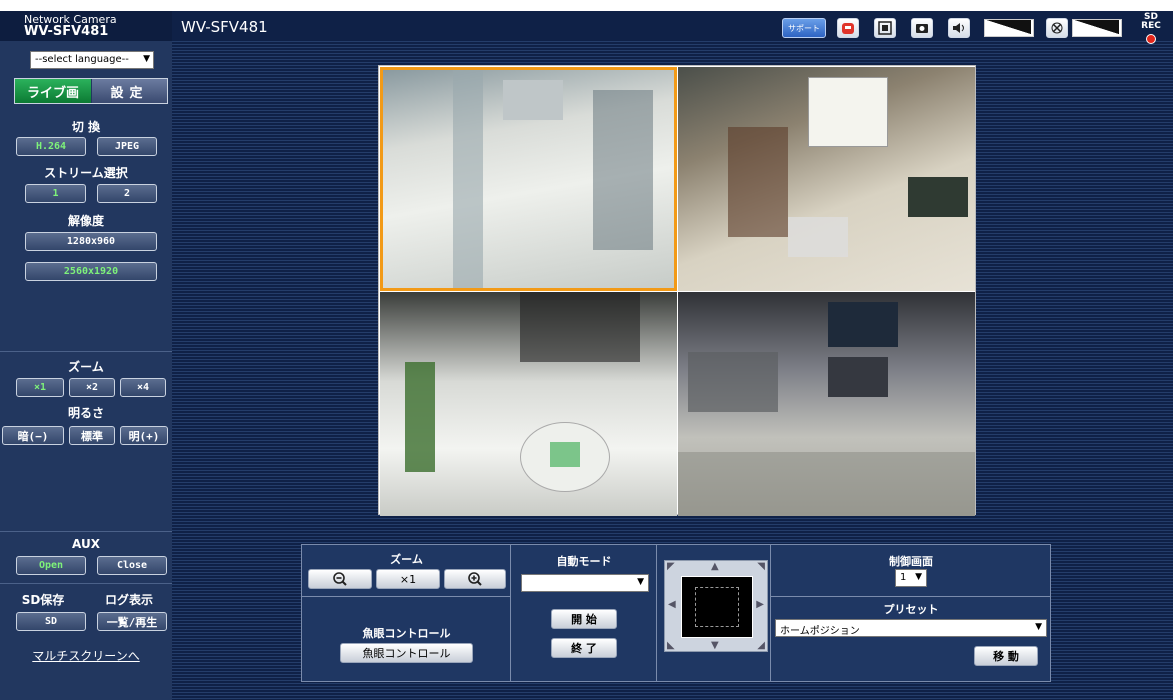 This screenshot has width=1173, height=700. What do you see at coordinates (129, 91) in the screenshot?
I see `tab-settings: 設定` at bounding box center [129, 91].